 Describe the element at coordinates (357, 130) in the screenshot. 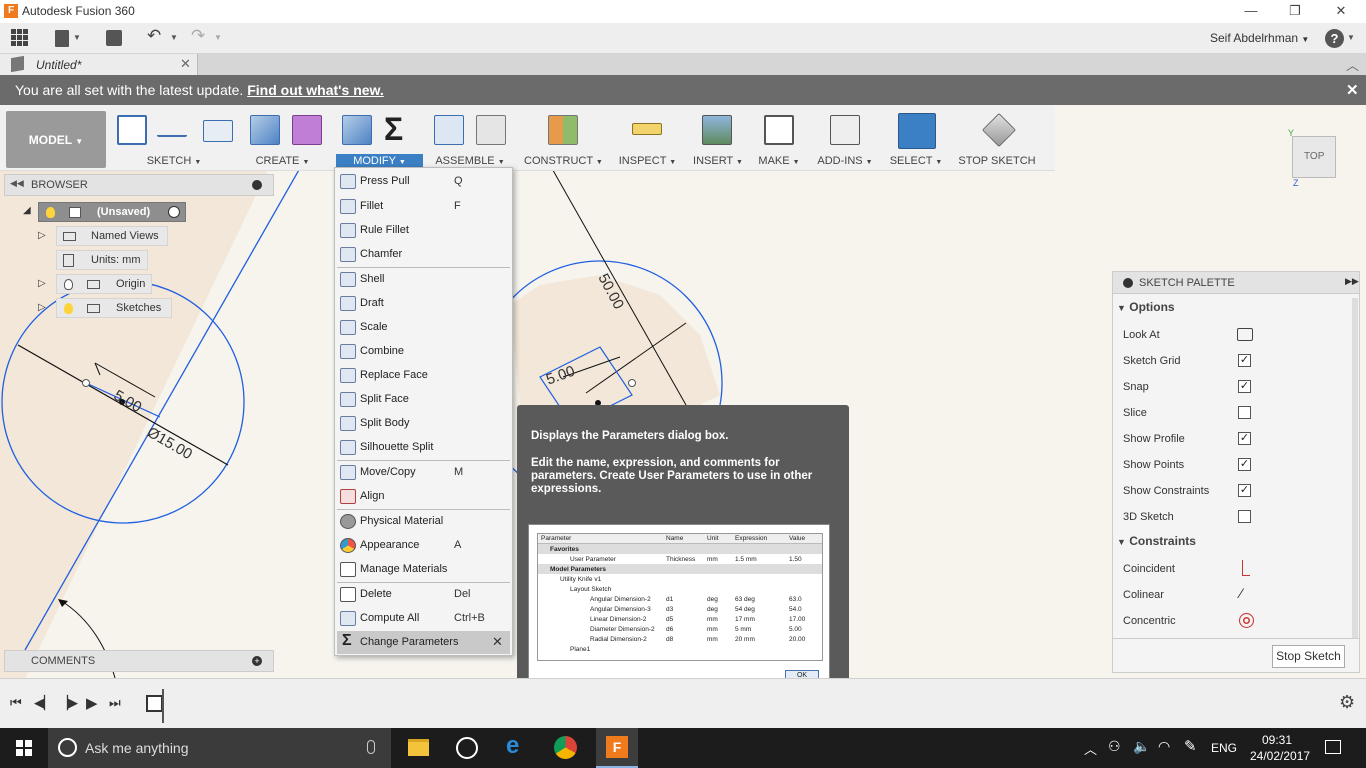

I see `press-pull-icon` at that location.